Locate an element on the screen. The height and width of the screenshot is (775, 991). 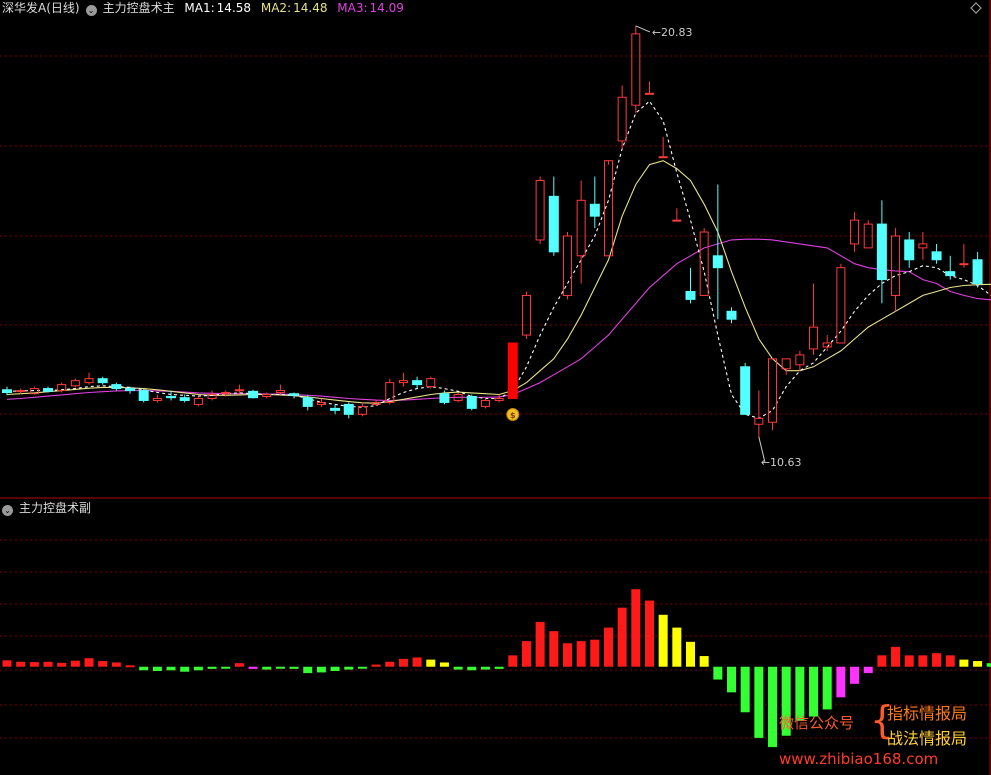
stock-title: 深华发A(日线) is located at coordinates (41, 8).